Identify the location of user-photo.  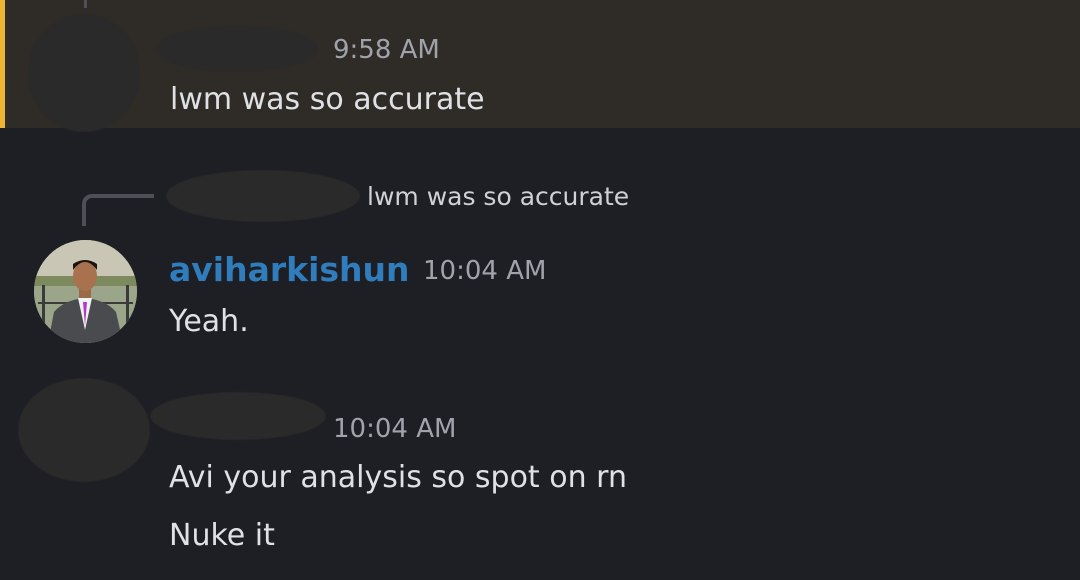
(85, 291).